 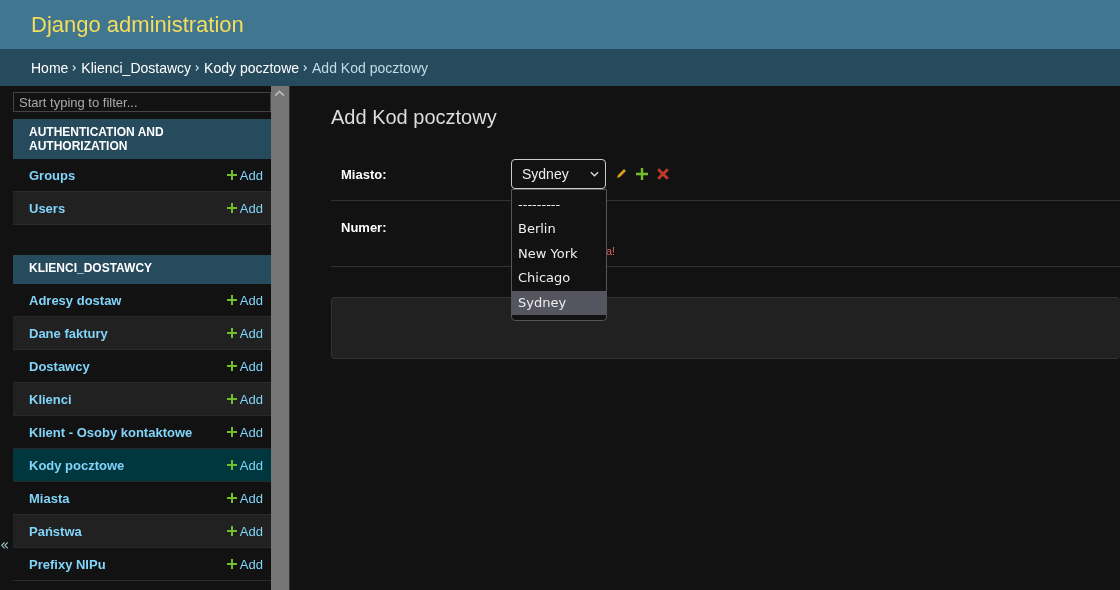 What do you see at coordinates (50, 399) in the screenshot?
I see `model-link: Klienci` at bounding box center [50, 399].